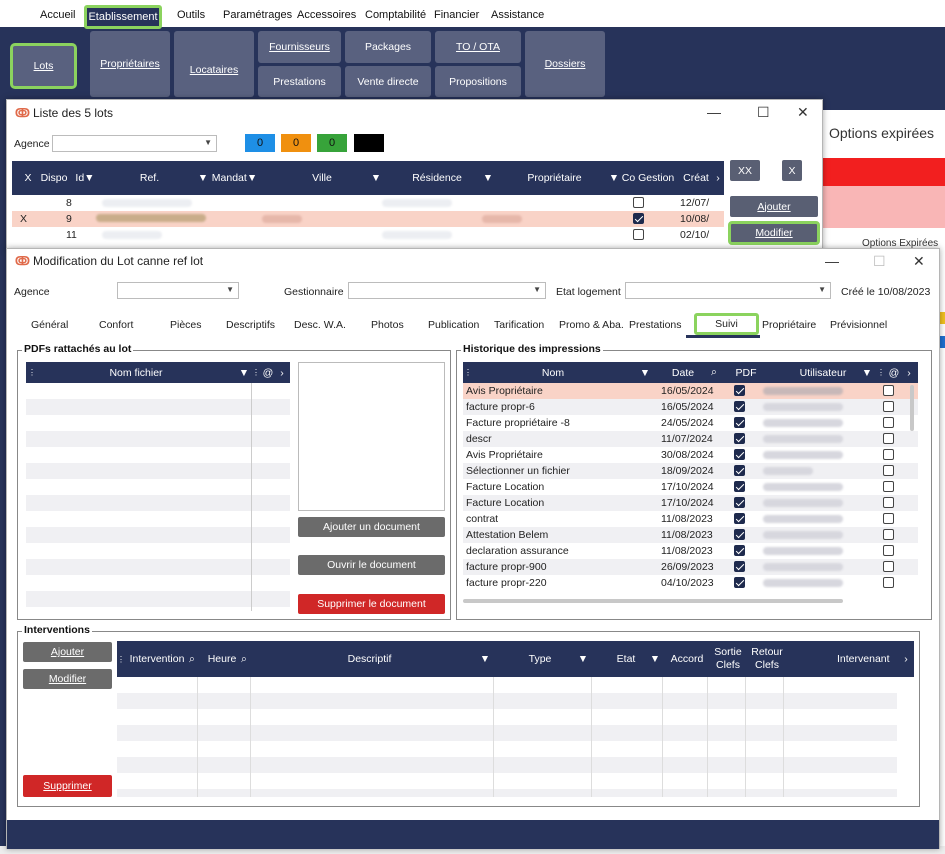 The width and height of the screenshot is (945, 854). What do you see at coordinates (178, 290) in the screenshot?
I see `agence-select: ▼` at bounding box center [178, 290].